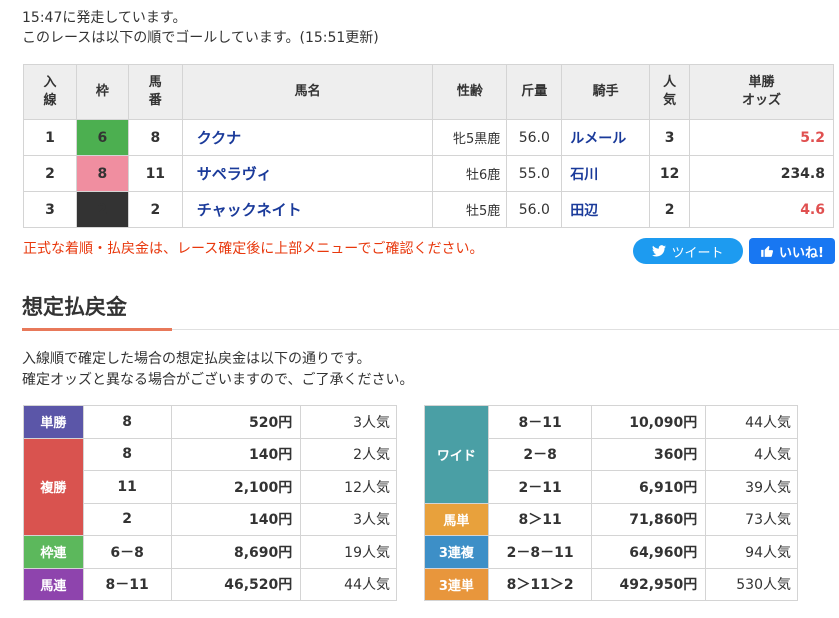  I want to click on win-odds: 234.8, so click(761, 173).